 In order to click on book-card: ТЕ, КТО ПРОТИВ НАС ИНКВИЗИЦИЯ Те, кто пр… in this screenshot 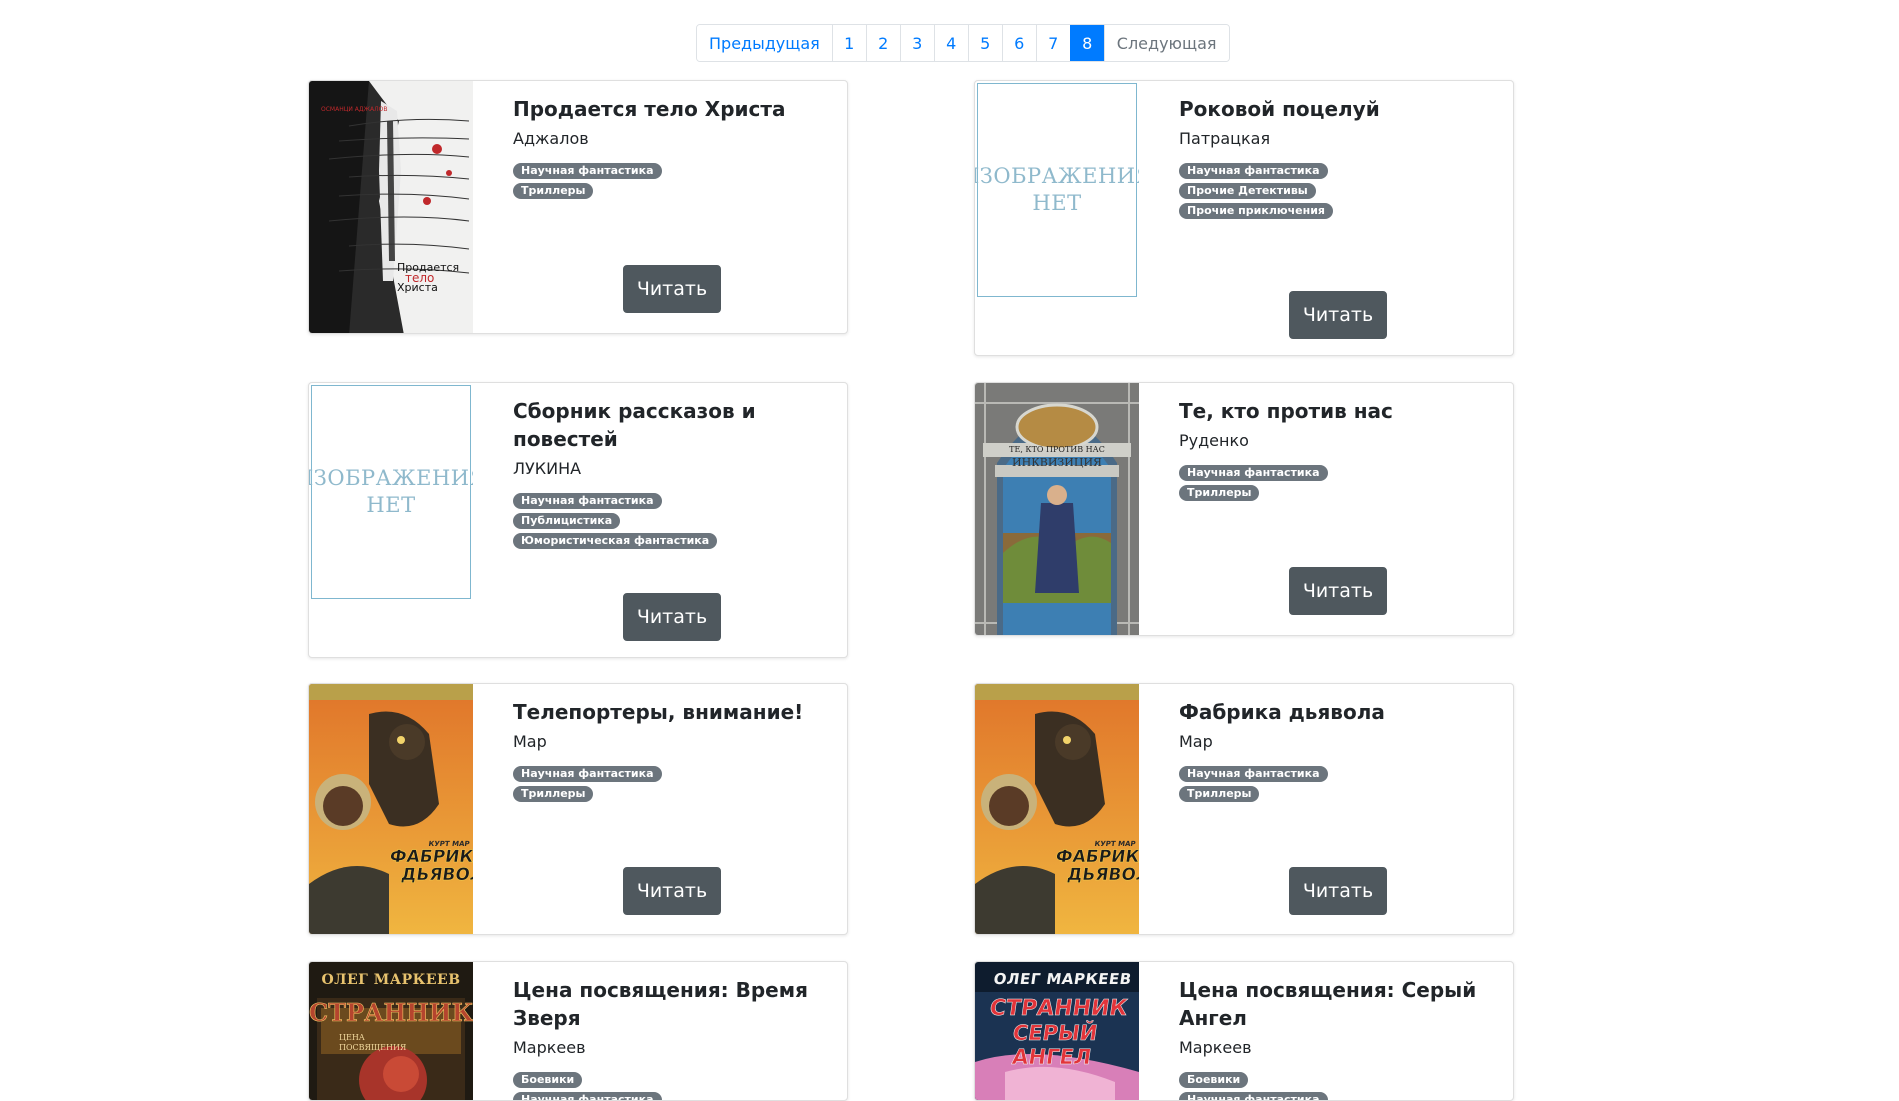, I will do `click(1244, 509)`.